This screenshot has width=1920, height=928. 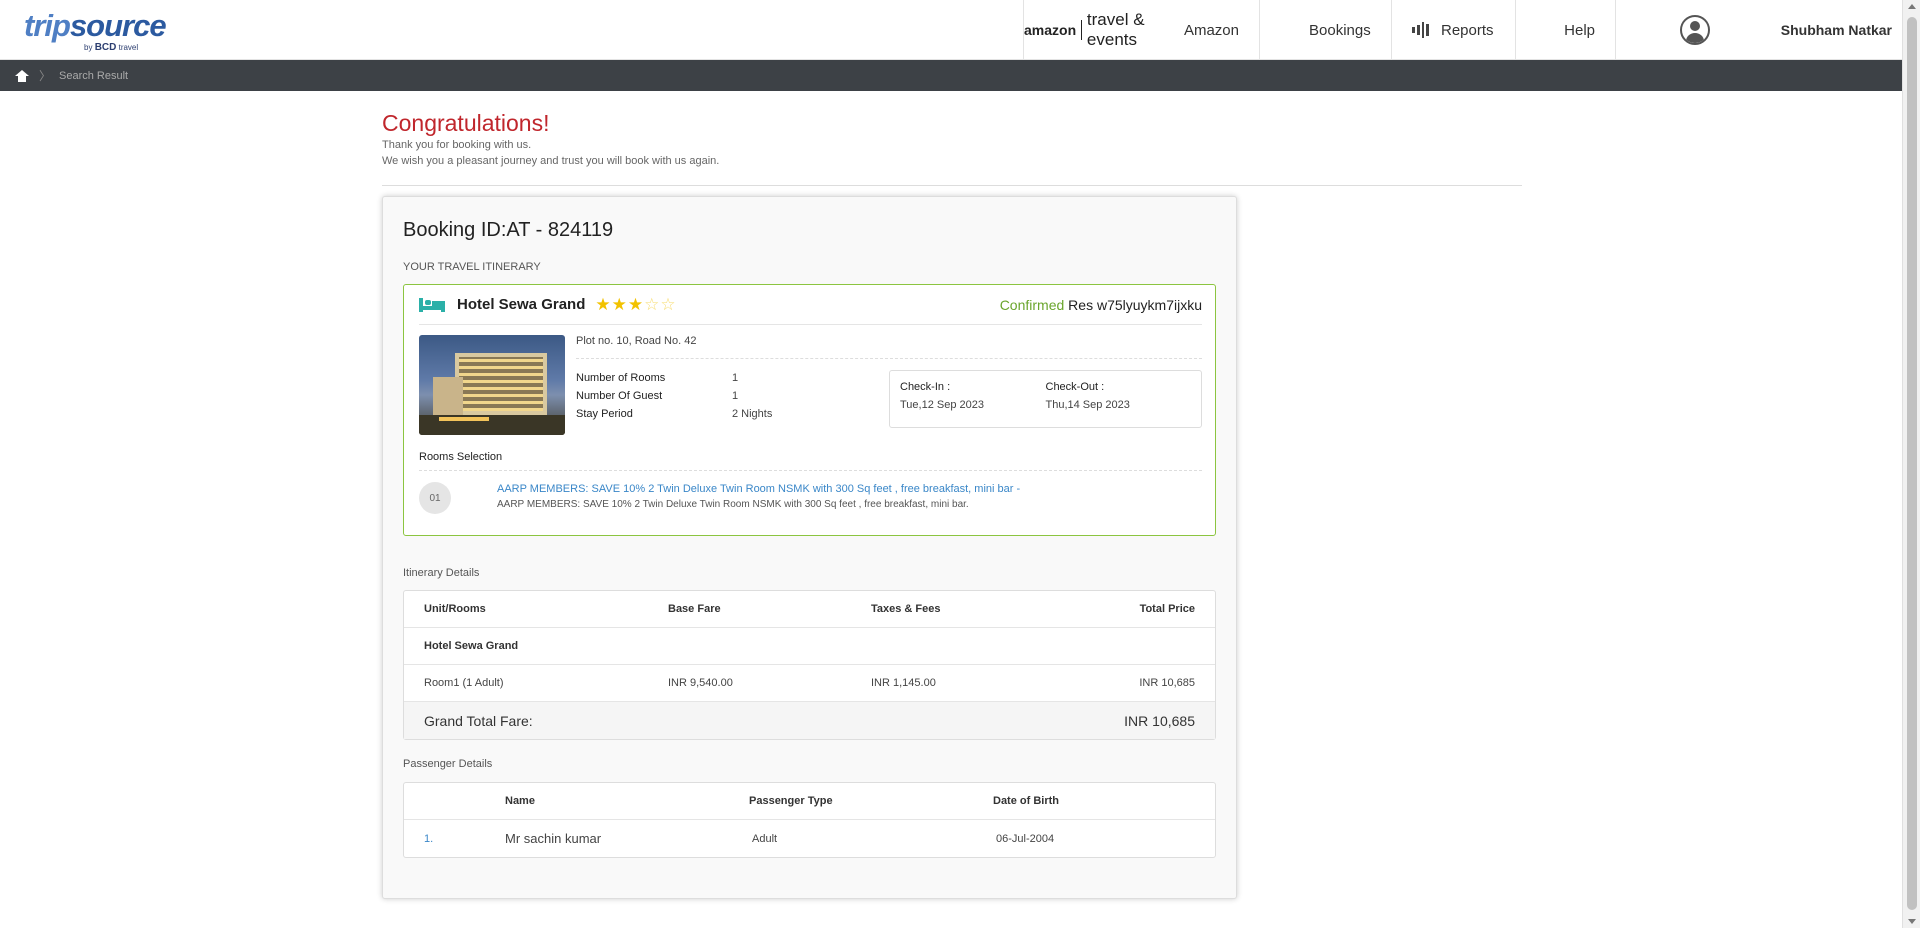 I want to click on col-passenger-type: Passenger Type, so click(x=791, y=801).